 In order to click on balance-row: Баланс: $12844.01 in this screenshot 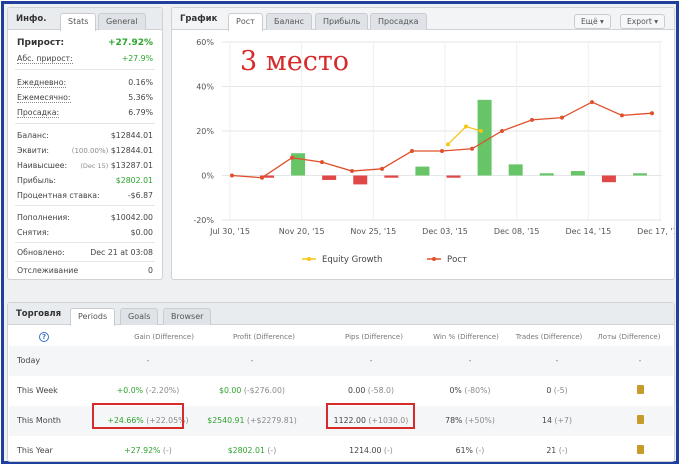, I will do `click(85, 135)`.